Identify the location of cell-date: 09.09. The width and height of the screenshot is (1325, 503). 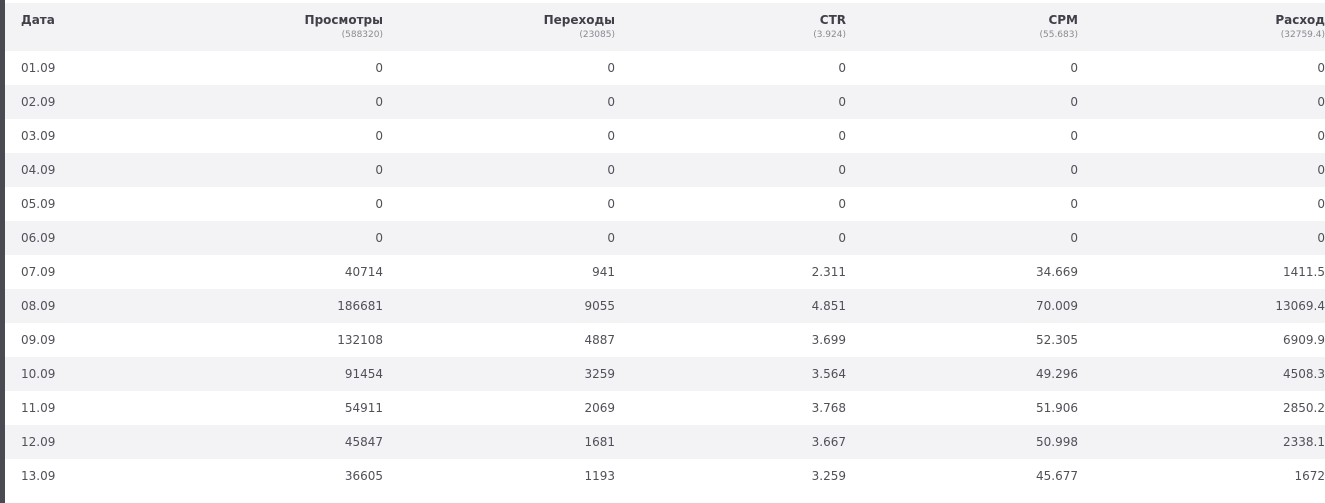
(38, 340).